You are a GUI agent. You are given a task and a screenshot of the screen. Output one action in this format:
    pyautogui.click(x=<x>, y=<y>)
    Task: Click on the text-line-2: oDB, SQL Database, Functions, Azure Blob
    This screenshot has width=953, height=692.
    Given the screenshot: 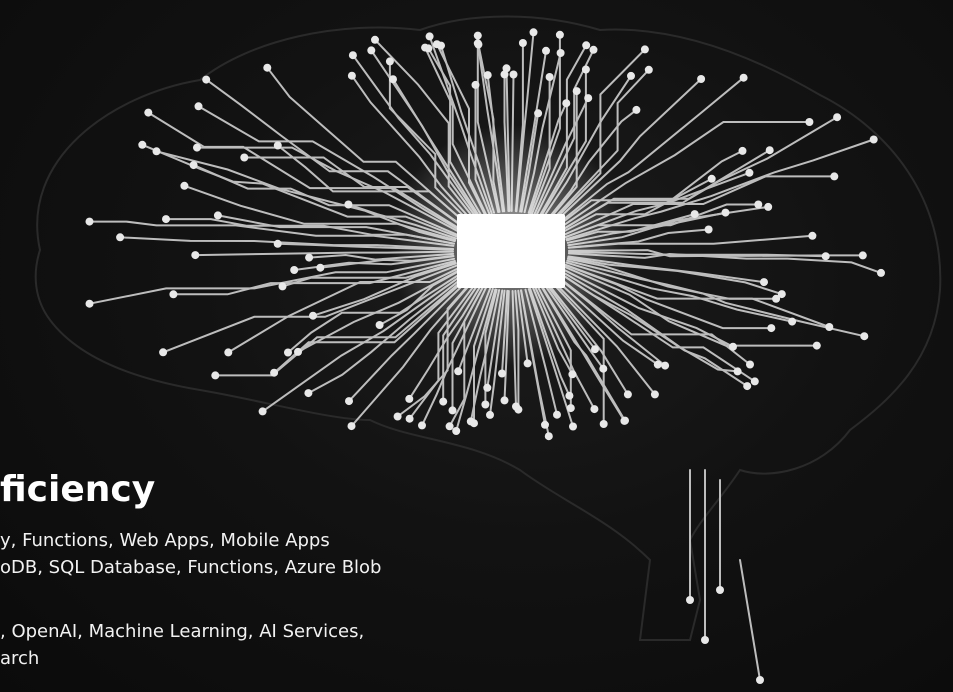 What is the action you would take?
    pyautogui.click(x=191, y=567)
    